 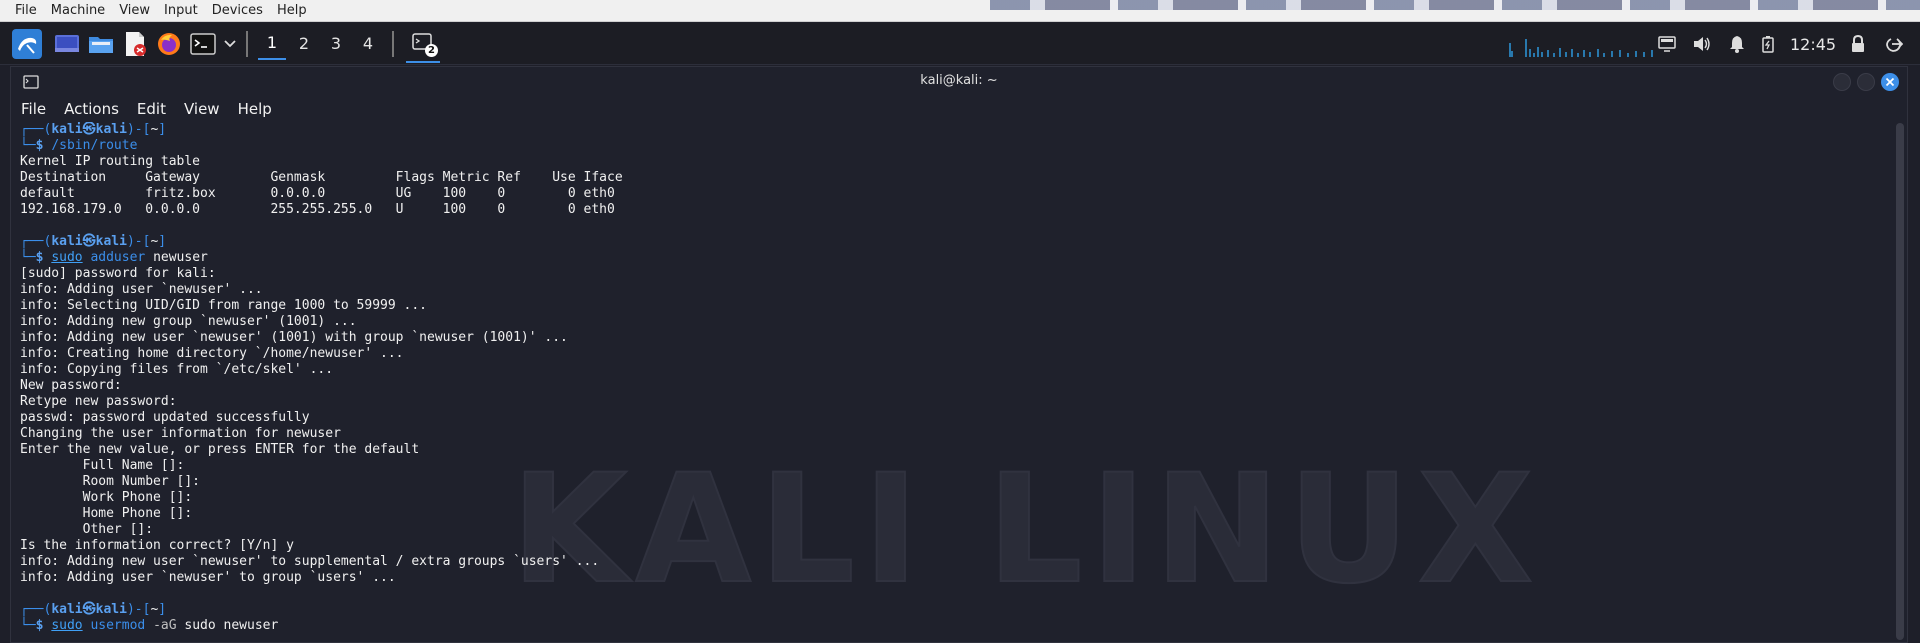 What do you see at coordinates (203, 44) in the screenshot?
I see `terminal-icon` at bounding box center [203, 44].